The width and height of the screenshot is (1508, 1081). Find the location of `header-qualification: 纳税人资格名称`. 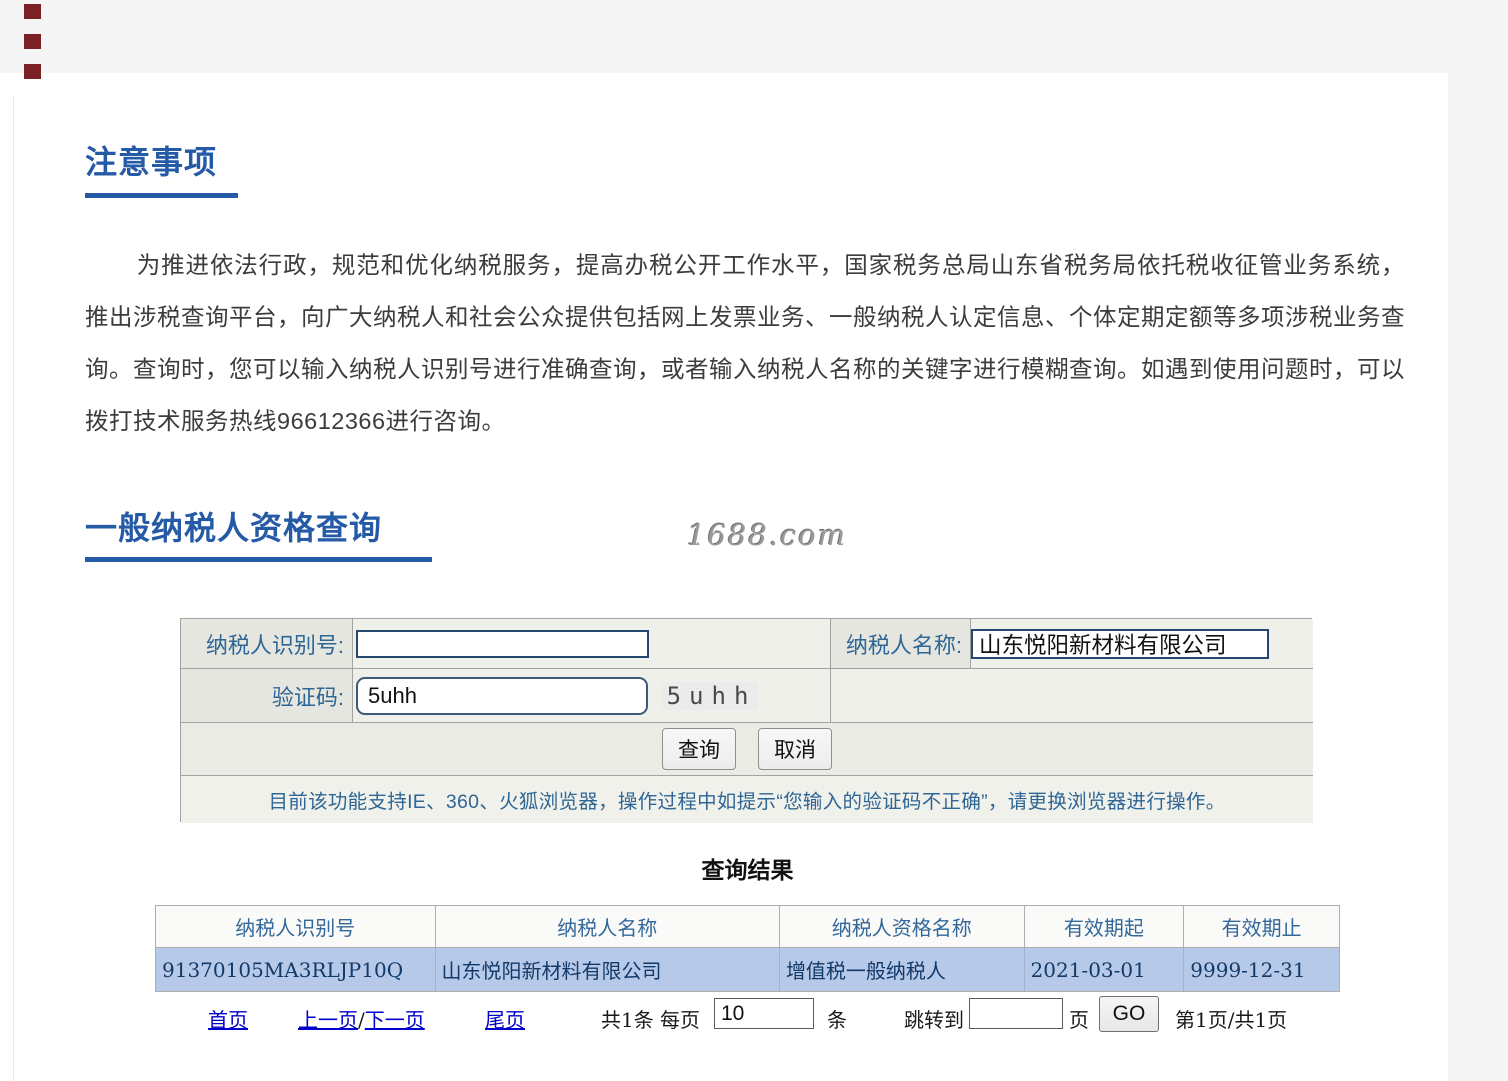

header-qualification: 纳税人资格名称 is located at coordinates (902, 927).